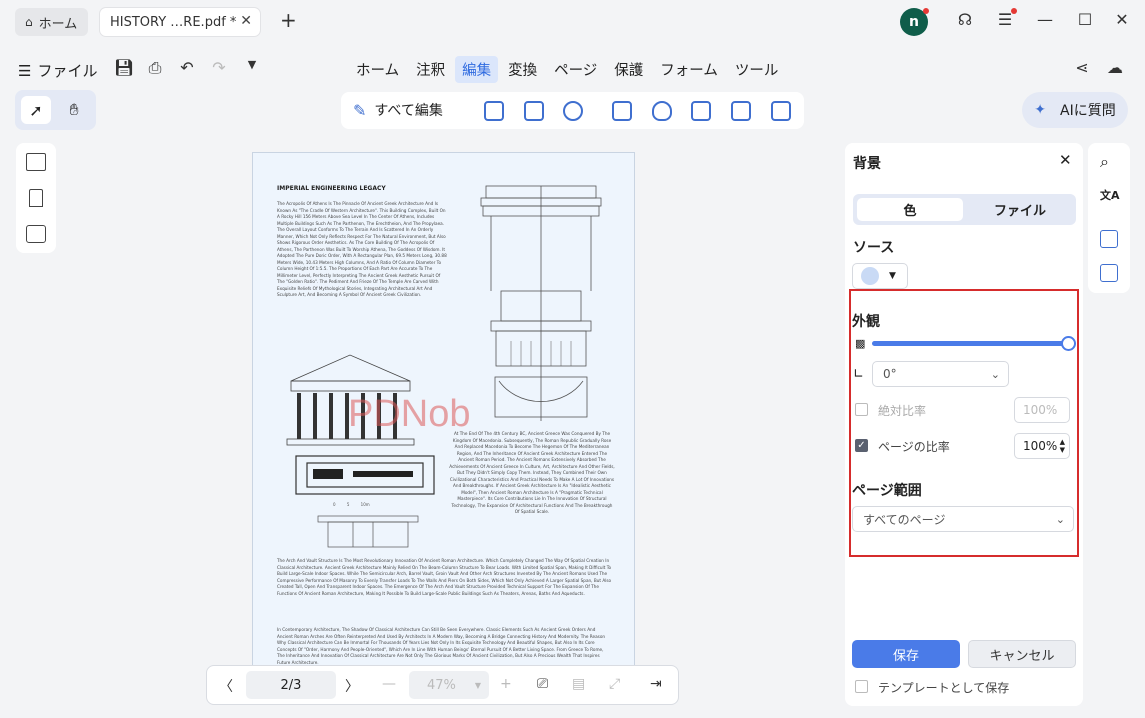 This screenshot has width=1145, height=718. Describe the element at coordinates (226, 686) in the screenshot. I see `previous-page-icon: 〈` at that location.